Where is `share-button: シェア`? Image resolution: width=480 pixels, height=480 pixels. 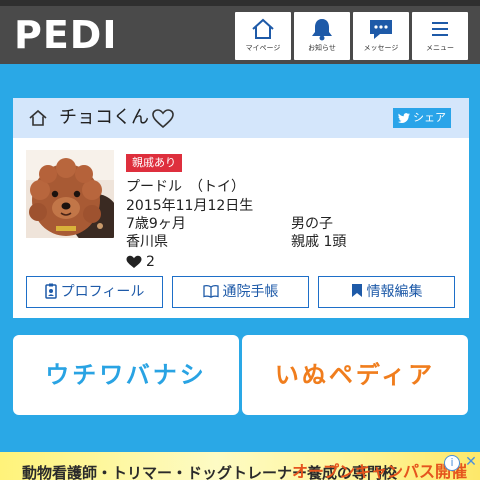 share-button: シェア is located at coordinates (422, 118).